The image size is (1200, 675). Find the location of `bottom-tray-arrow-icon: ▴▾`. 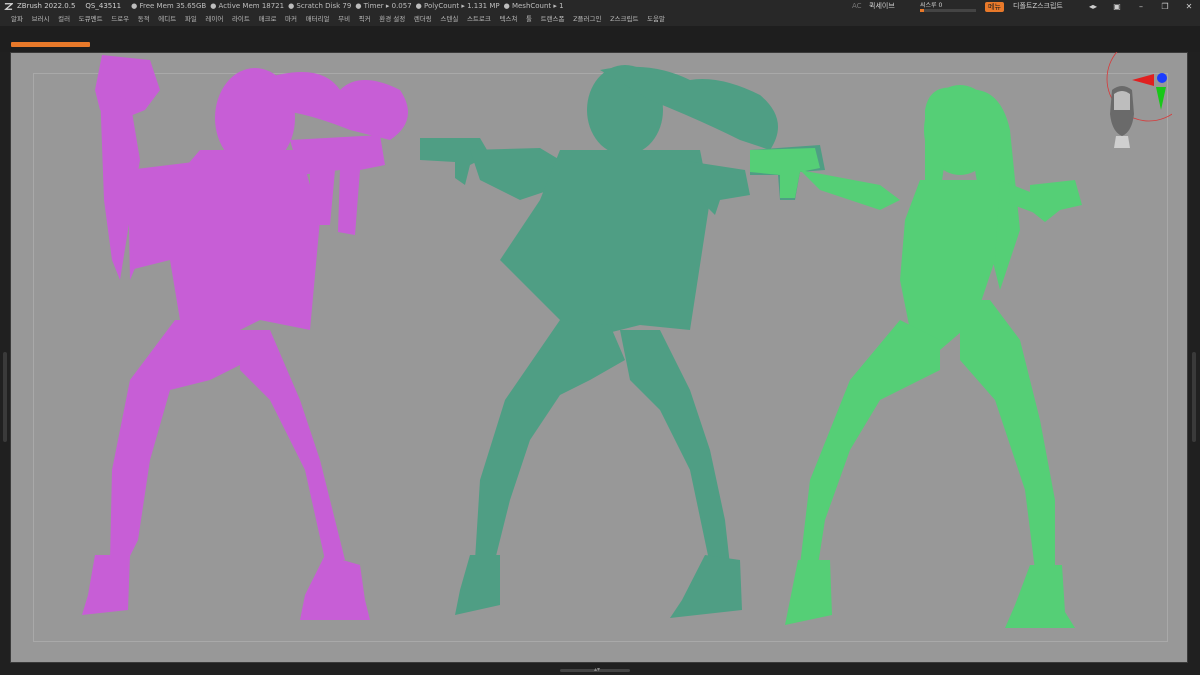

bottom-tray-arrow-icon: ▴▾ is located at coordinates (597, 669).